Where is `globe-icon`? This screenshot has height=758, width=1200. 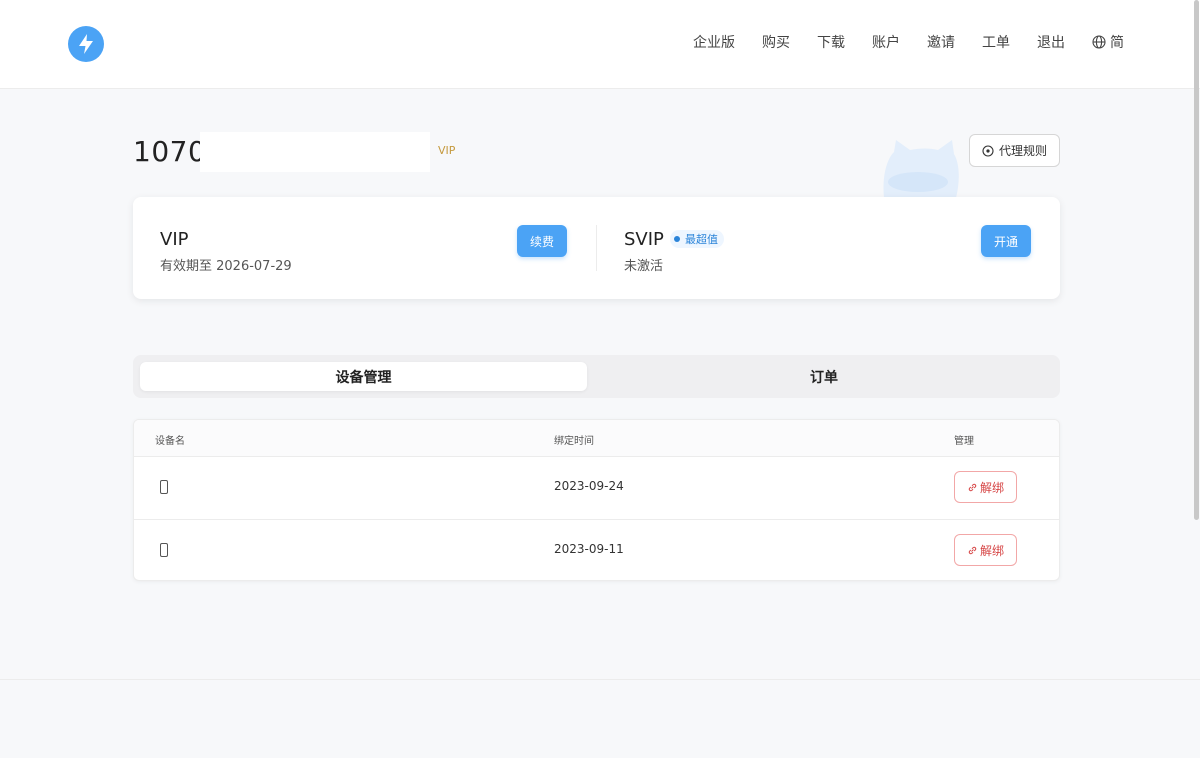
globe-icon is located at coordinates (1099, 42).